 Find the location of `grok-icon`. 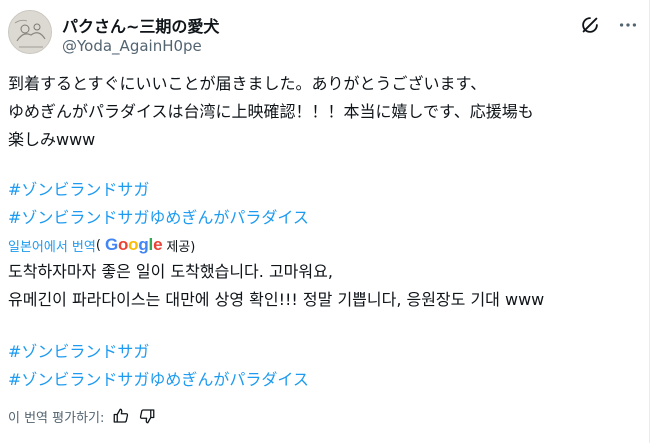

grok-icon is located at coordinates (590, 25).